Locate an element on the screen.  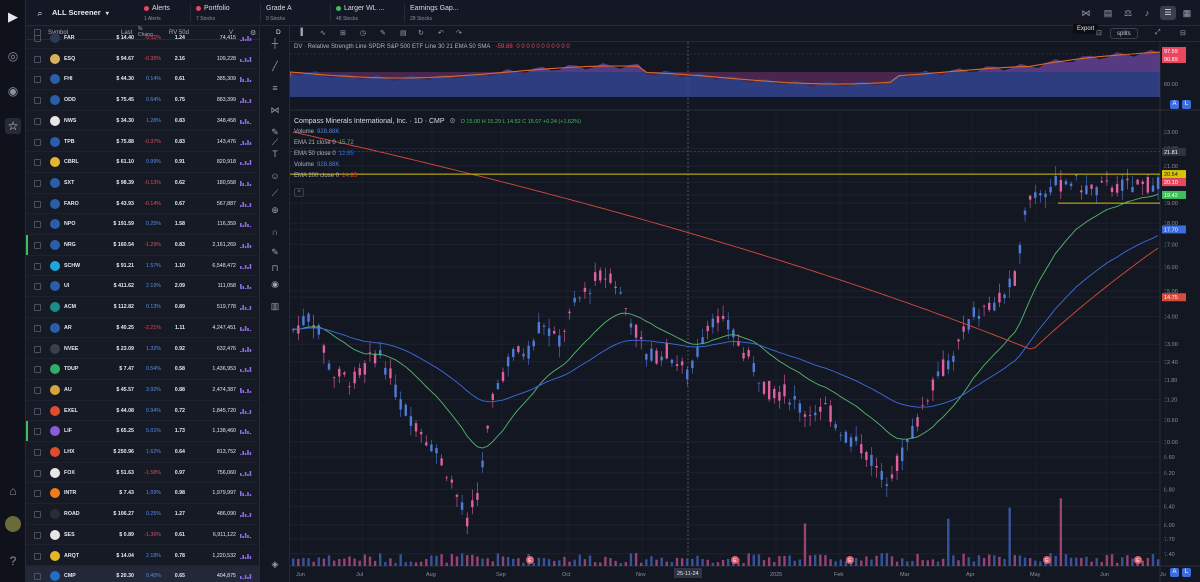
table-row: FAR $ 14.40 -0.11% 1.24 74,415 is located at coordinates (143, 38).